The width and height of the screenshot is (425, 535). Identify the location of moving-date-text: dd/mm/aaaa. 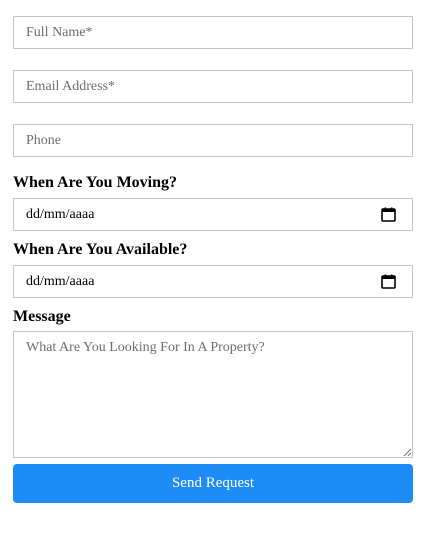
(60, 214).